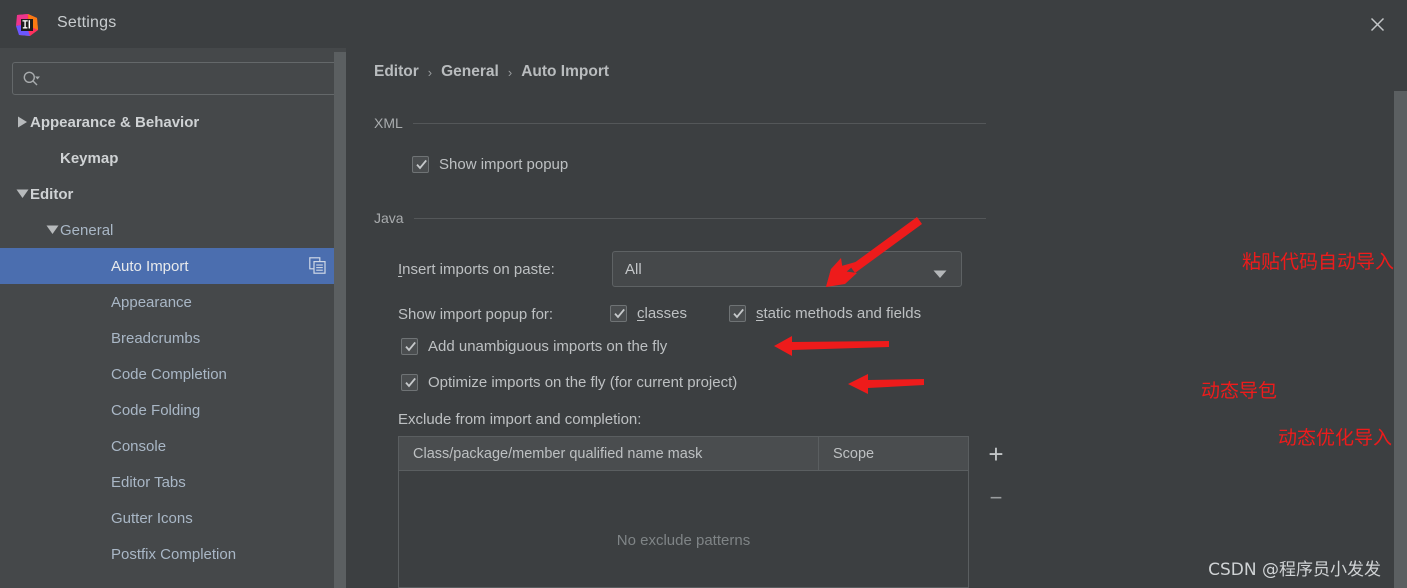  I want to click on sidebar-item-appearance: Appearance, so click(173, 302).